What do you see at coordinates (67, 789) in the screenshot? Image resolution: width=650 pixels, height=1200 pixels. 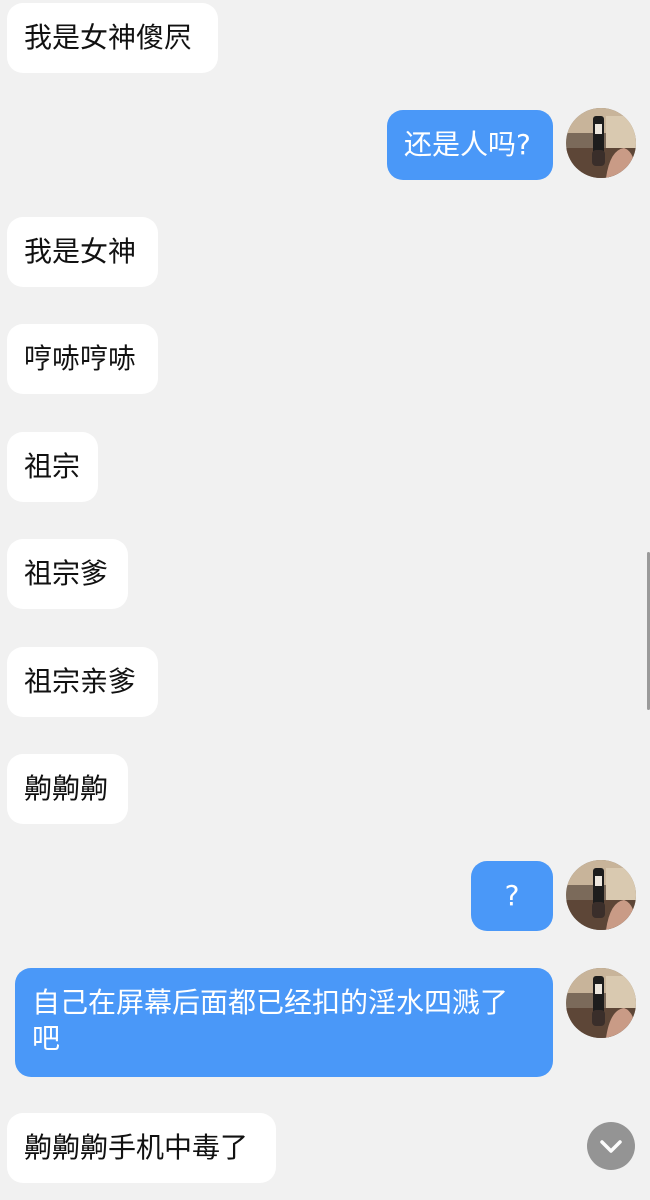 I see `incoming-message-bubble: 齁齁齁` at bounding box center [67, 789].